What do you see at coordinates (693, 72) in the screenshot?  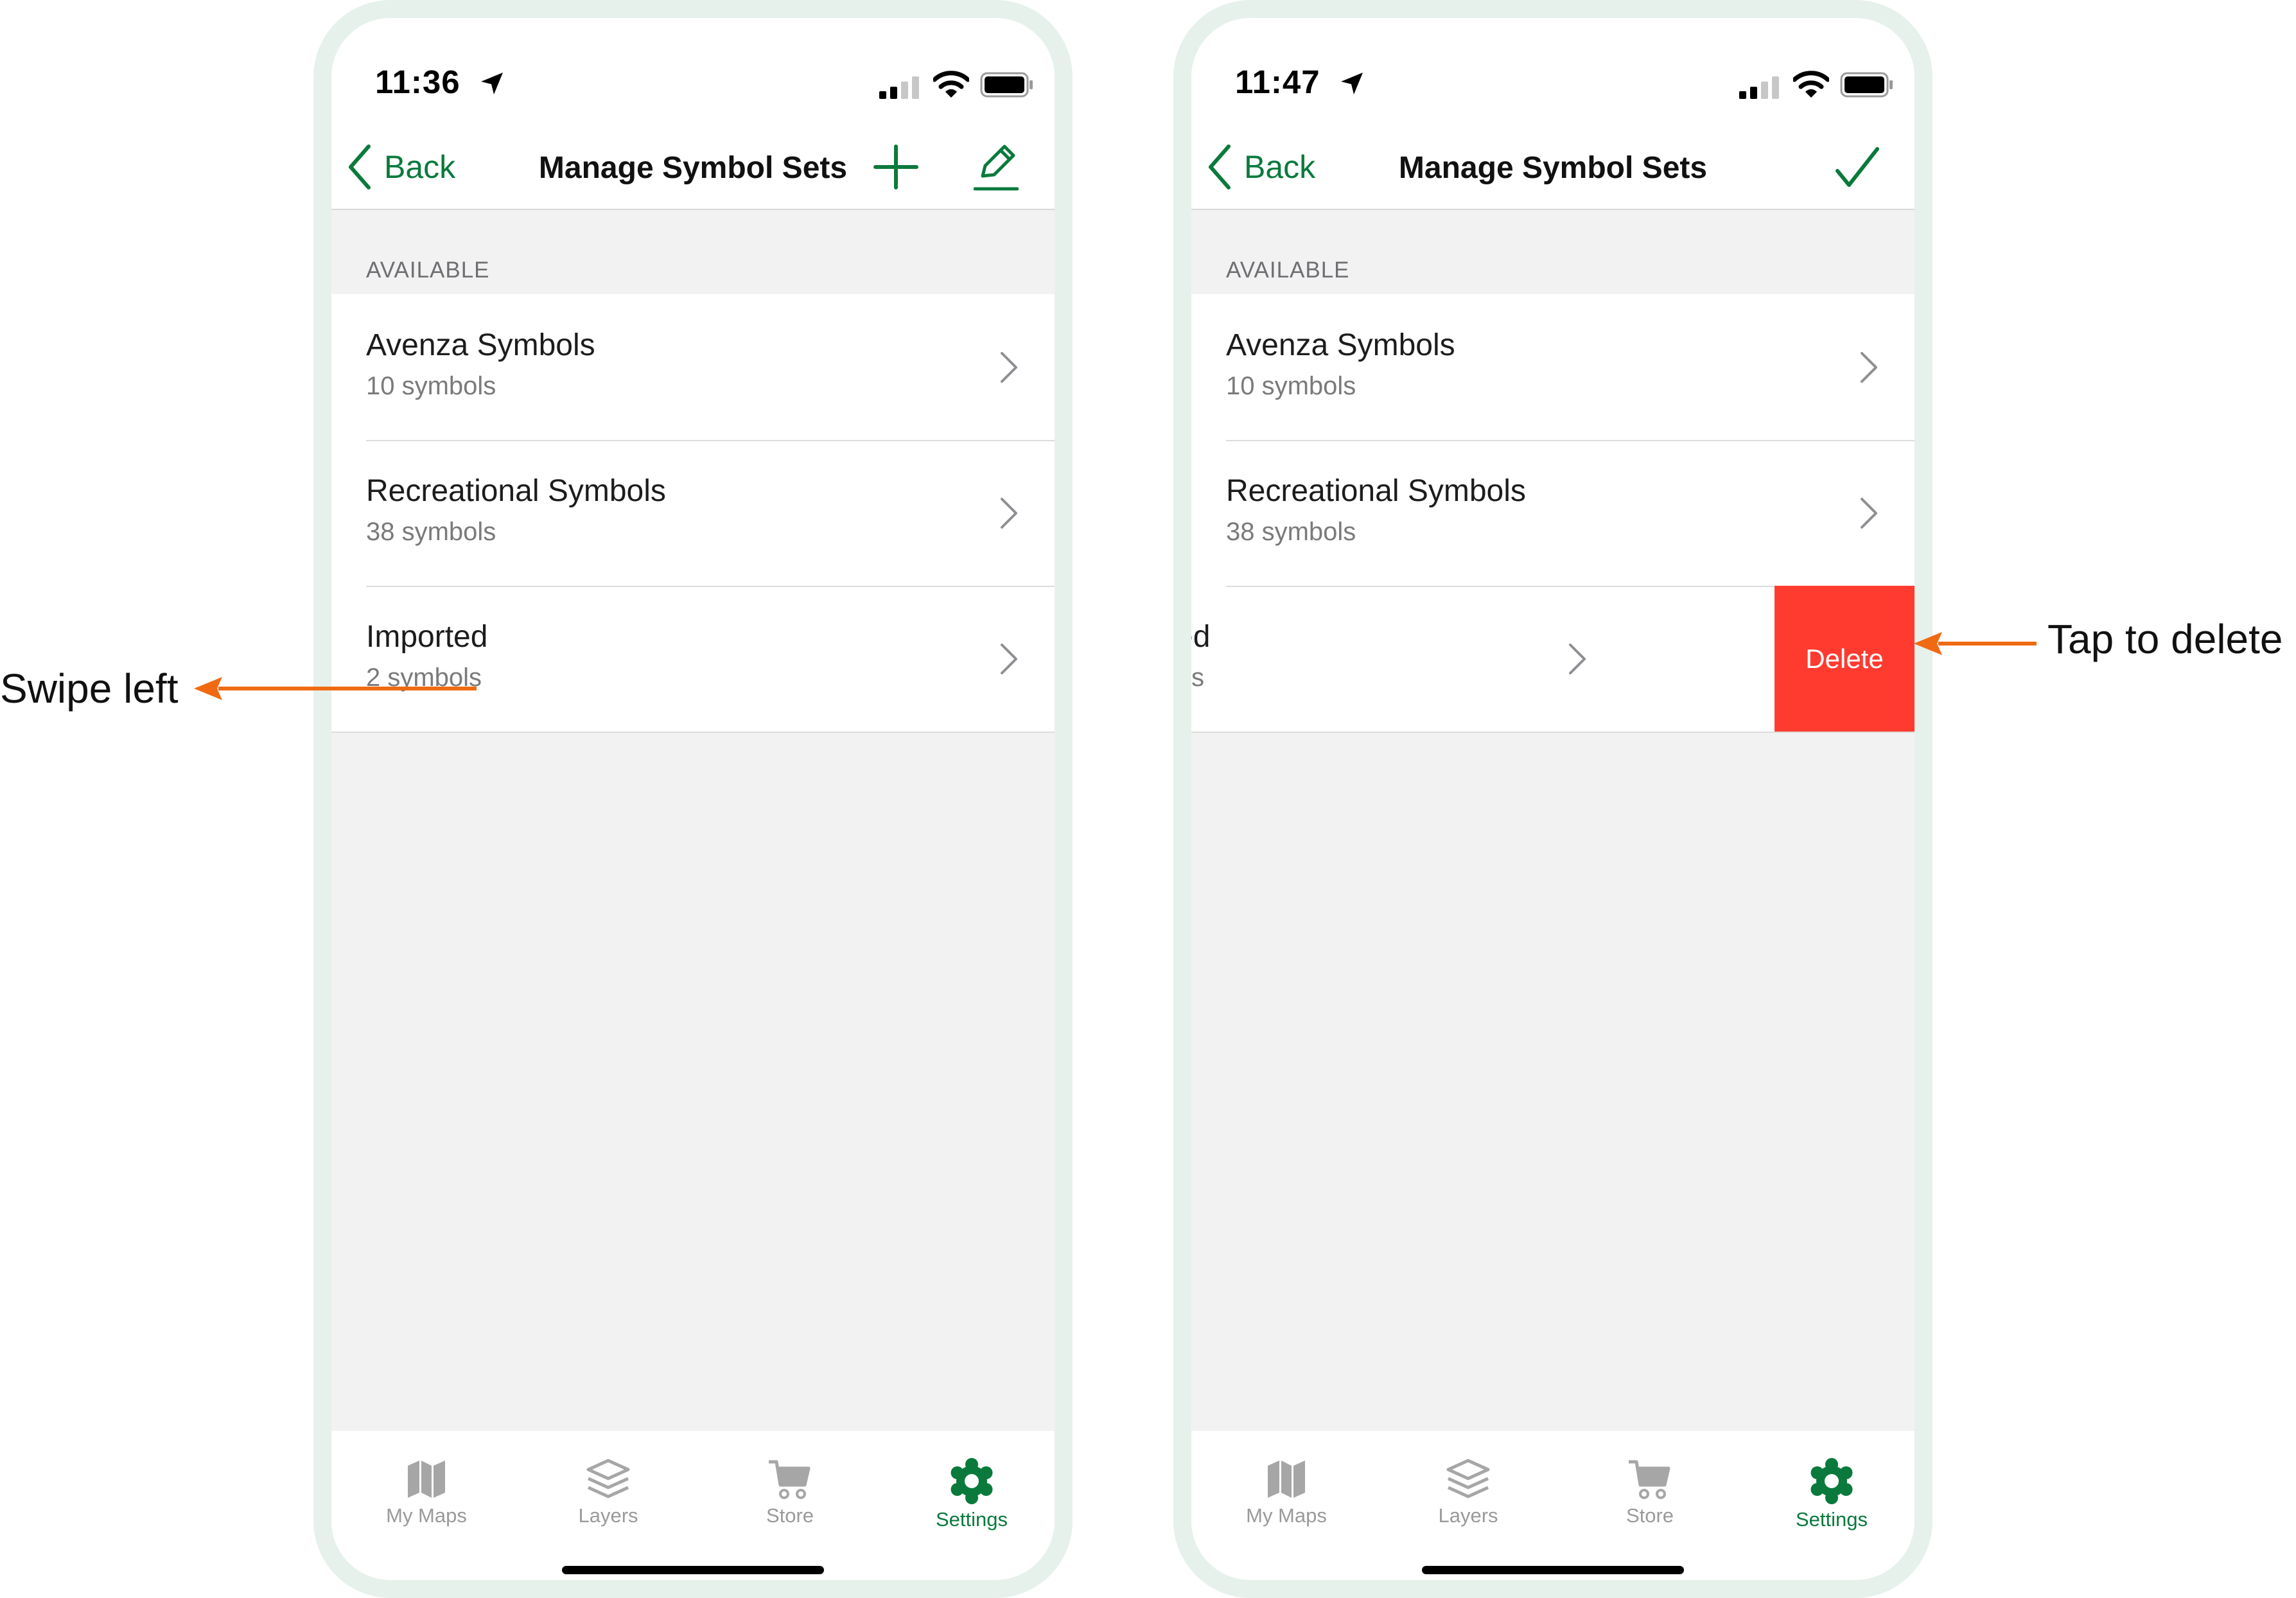 I see `status-bar: 11:36` at bounding box center [693, 72].